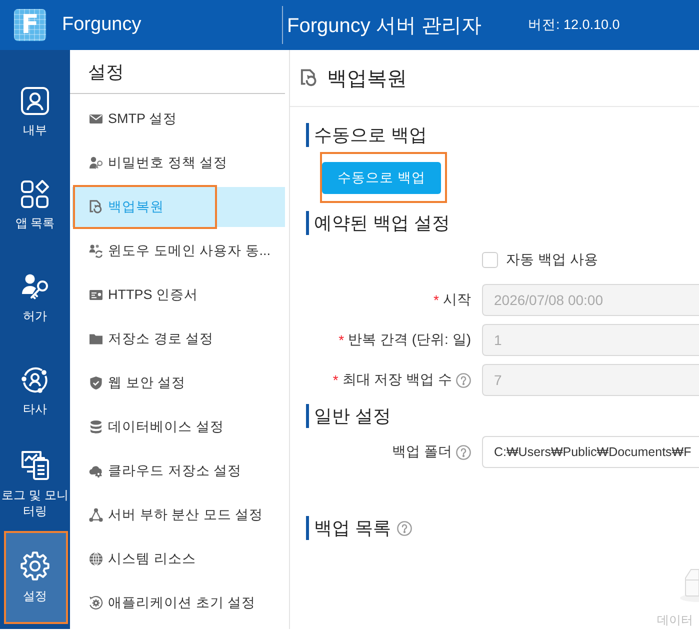 The height and width of the screenshot is (642, 699). What do you see at coordinates (409, 340) in the screenshot?
I see `field-label: 반복 간격 (단위: 일)` at bounding box center [409, 340].